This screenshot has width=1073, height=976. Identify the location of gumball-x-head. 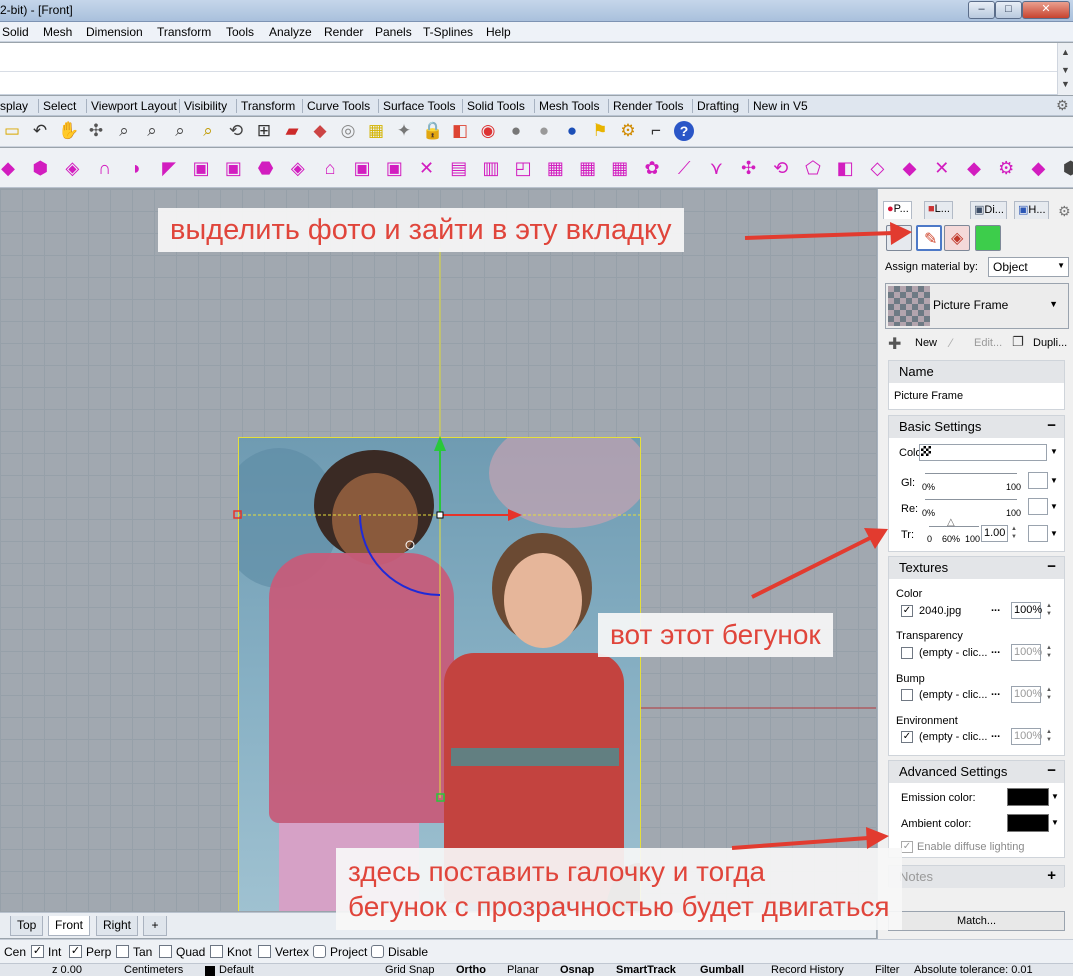
(515, 515).